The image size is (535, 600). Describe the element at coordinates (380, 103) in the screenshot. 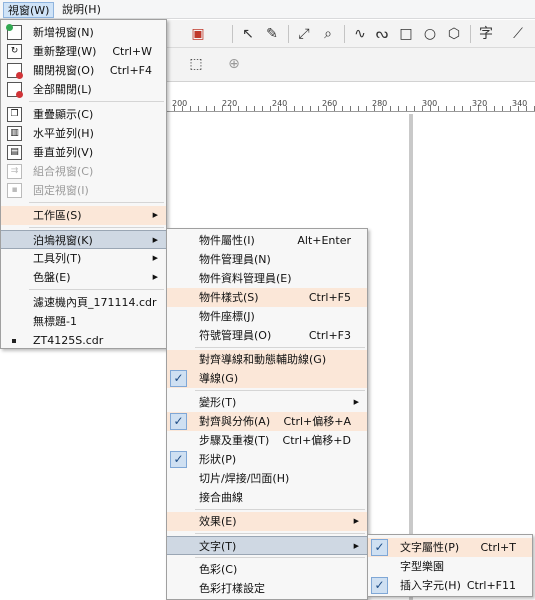

I see `ruler-label: 280` at that location.